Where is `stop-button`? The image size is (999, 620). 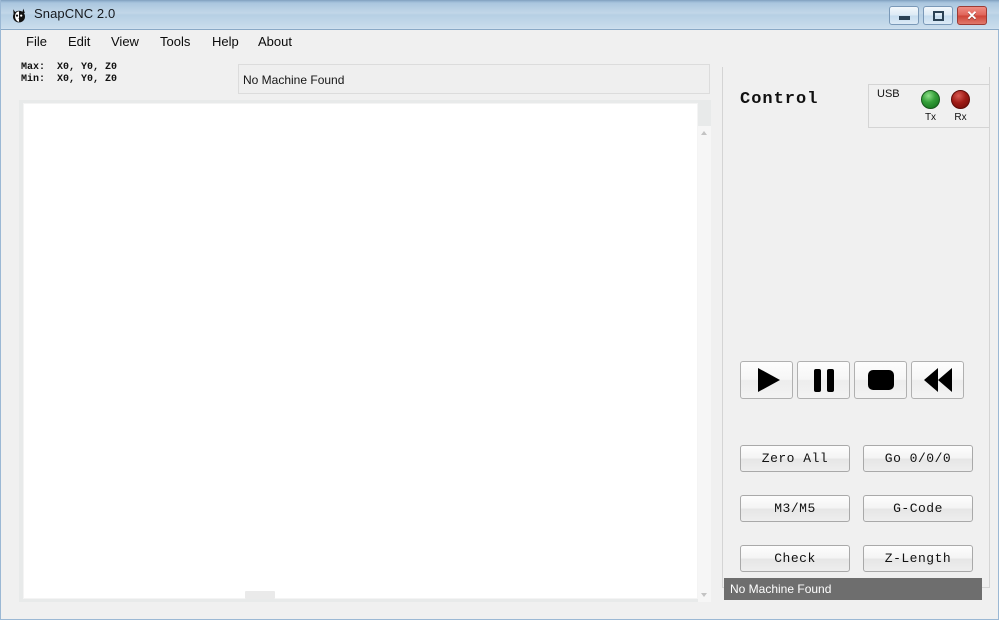
stop-button is located at coordinates (880, 380).